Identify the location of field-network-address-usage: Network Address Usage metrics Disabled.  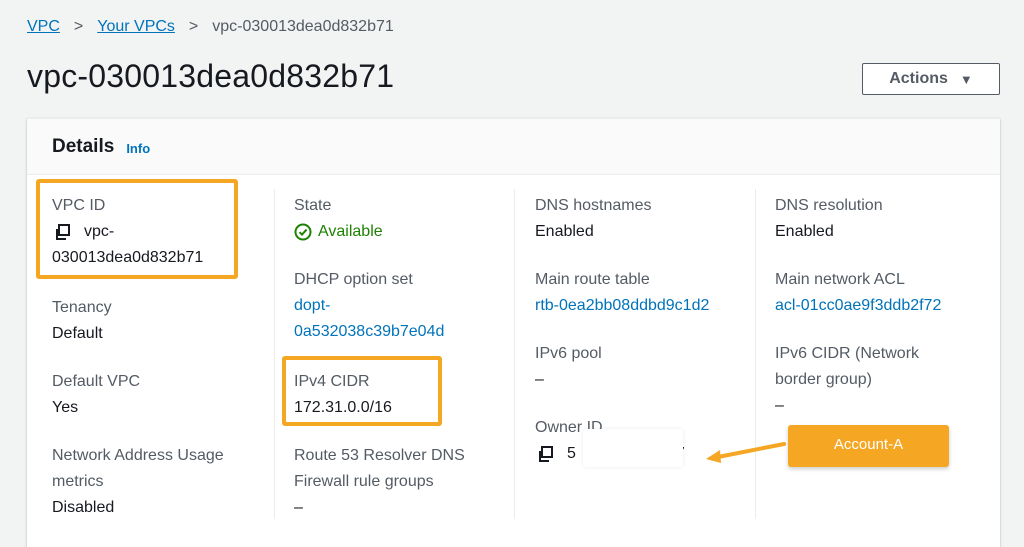
(162, 482).